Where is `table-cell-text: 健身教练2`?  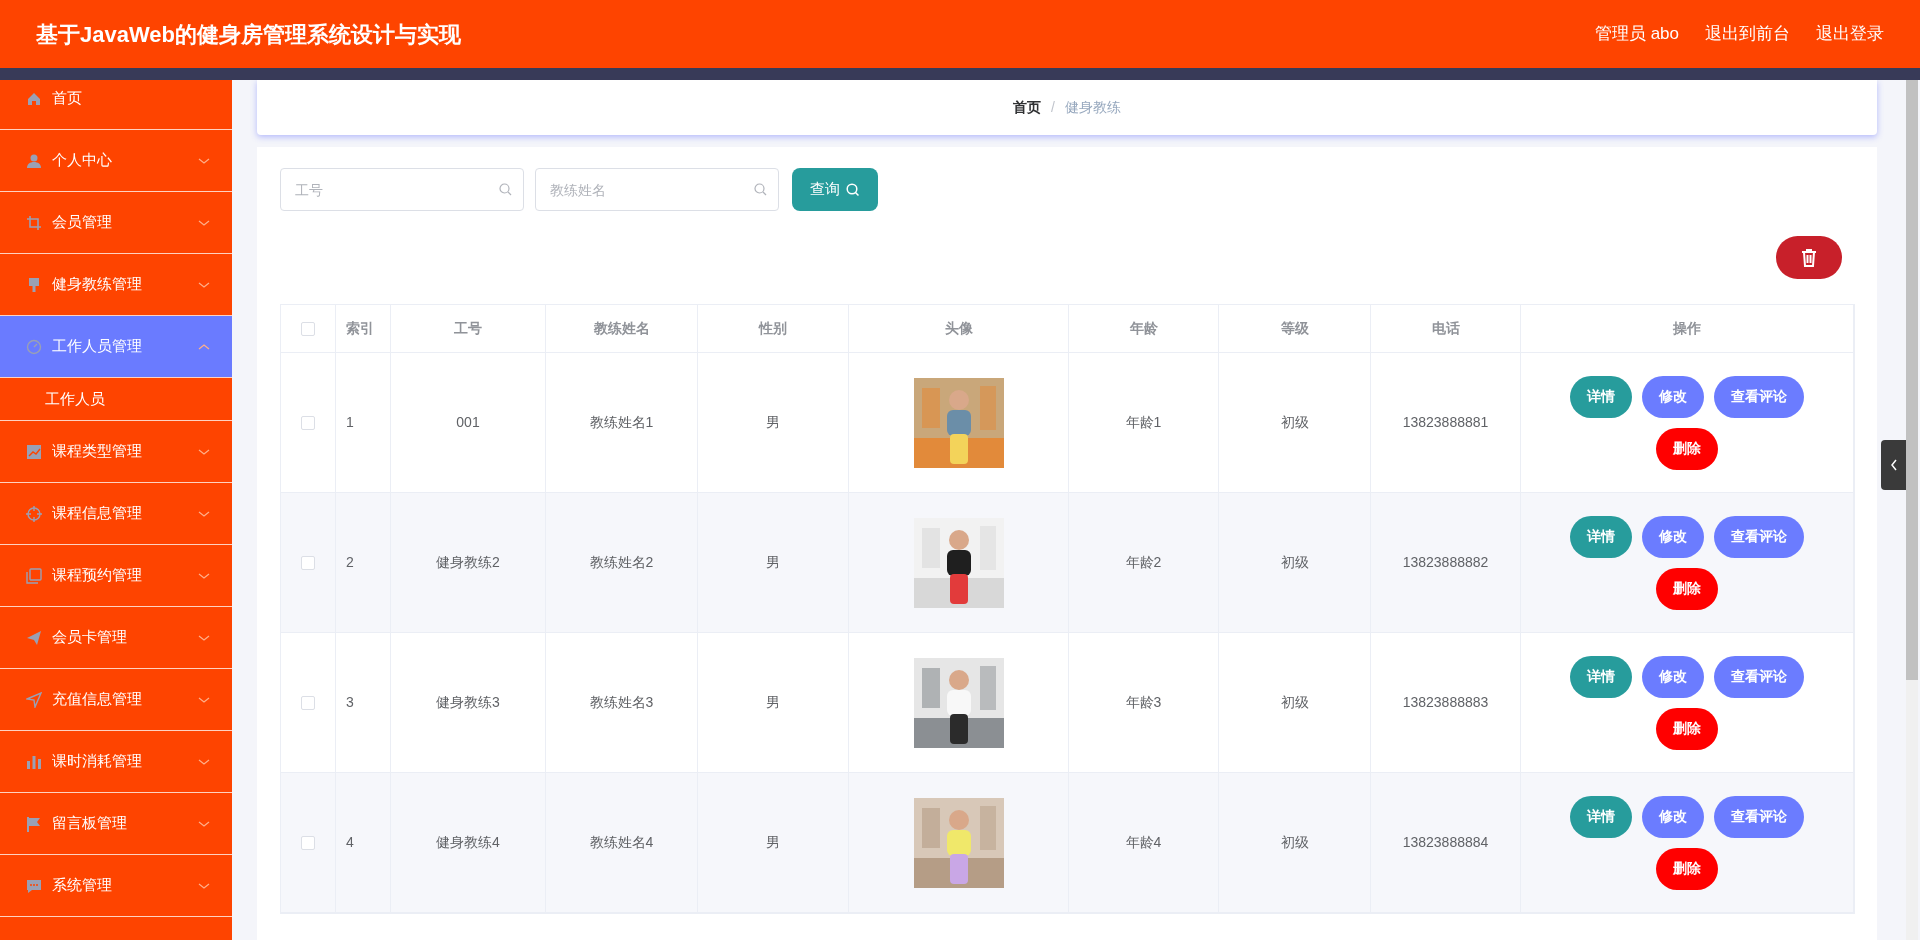 table-cell-text: 健身教练2 is located at coordinates (468, 562).